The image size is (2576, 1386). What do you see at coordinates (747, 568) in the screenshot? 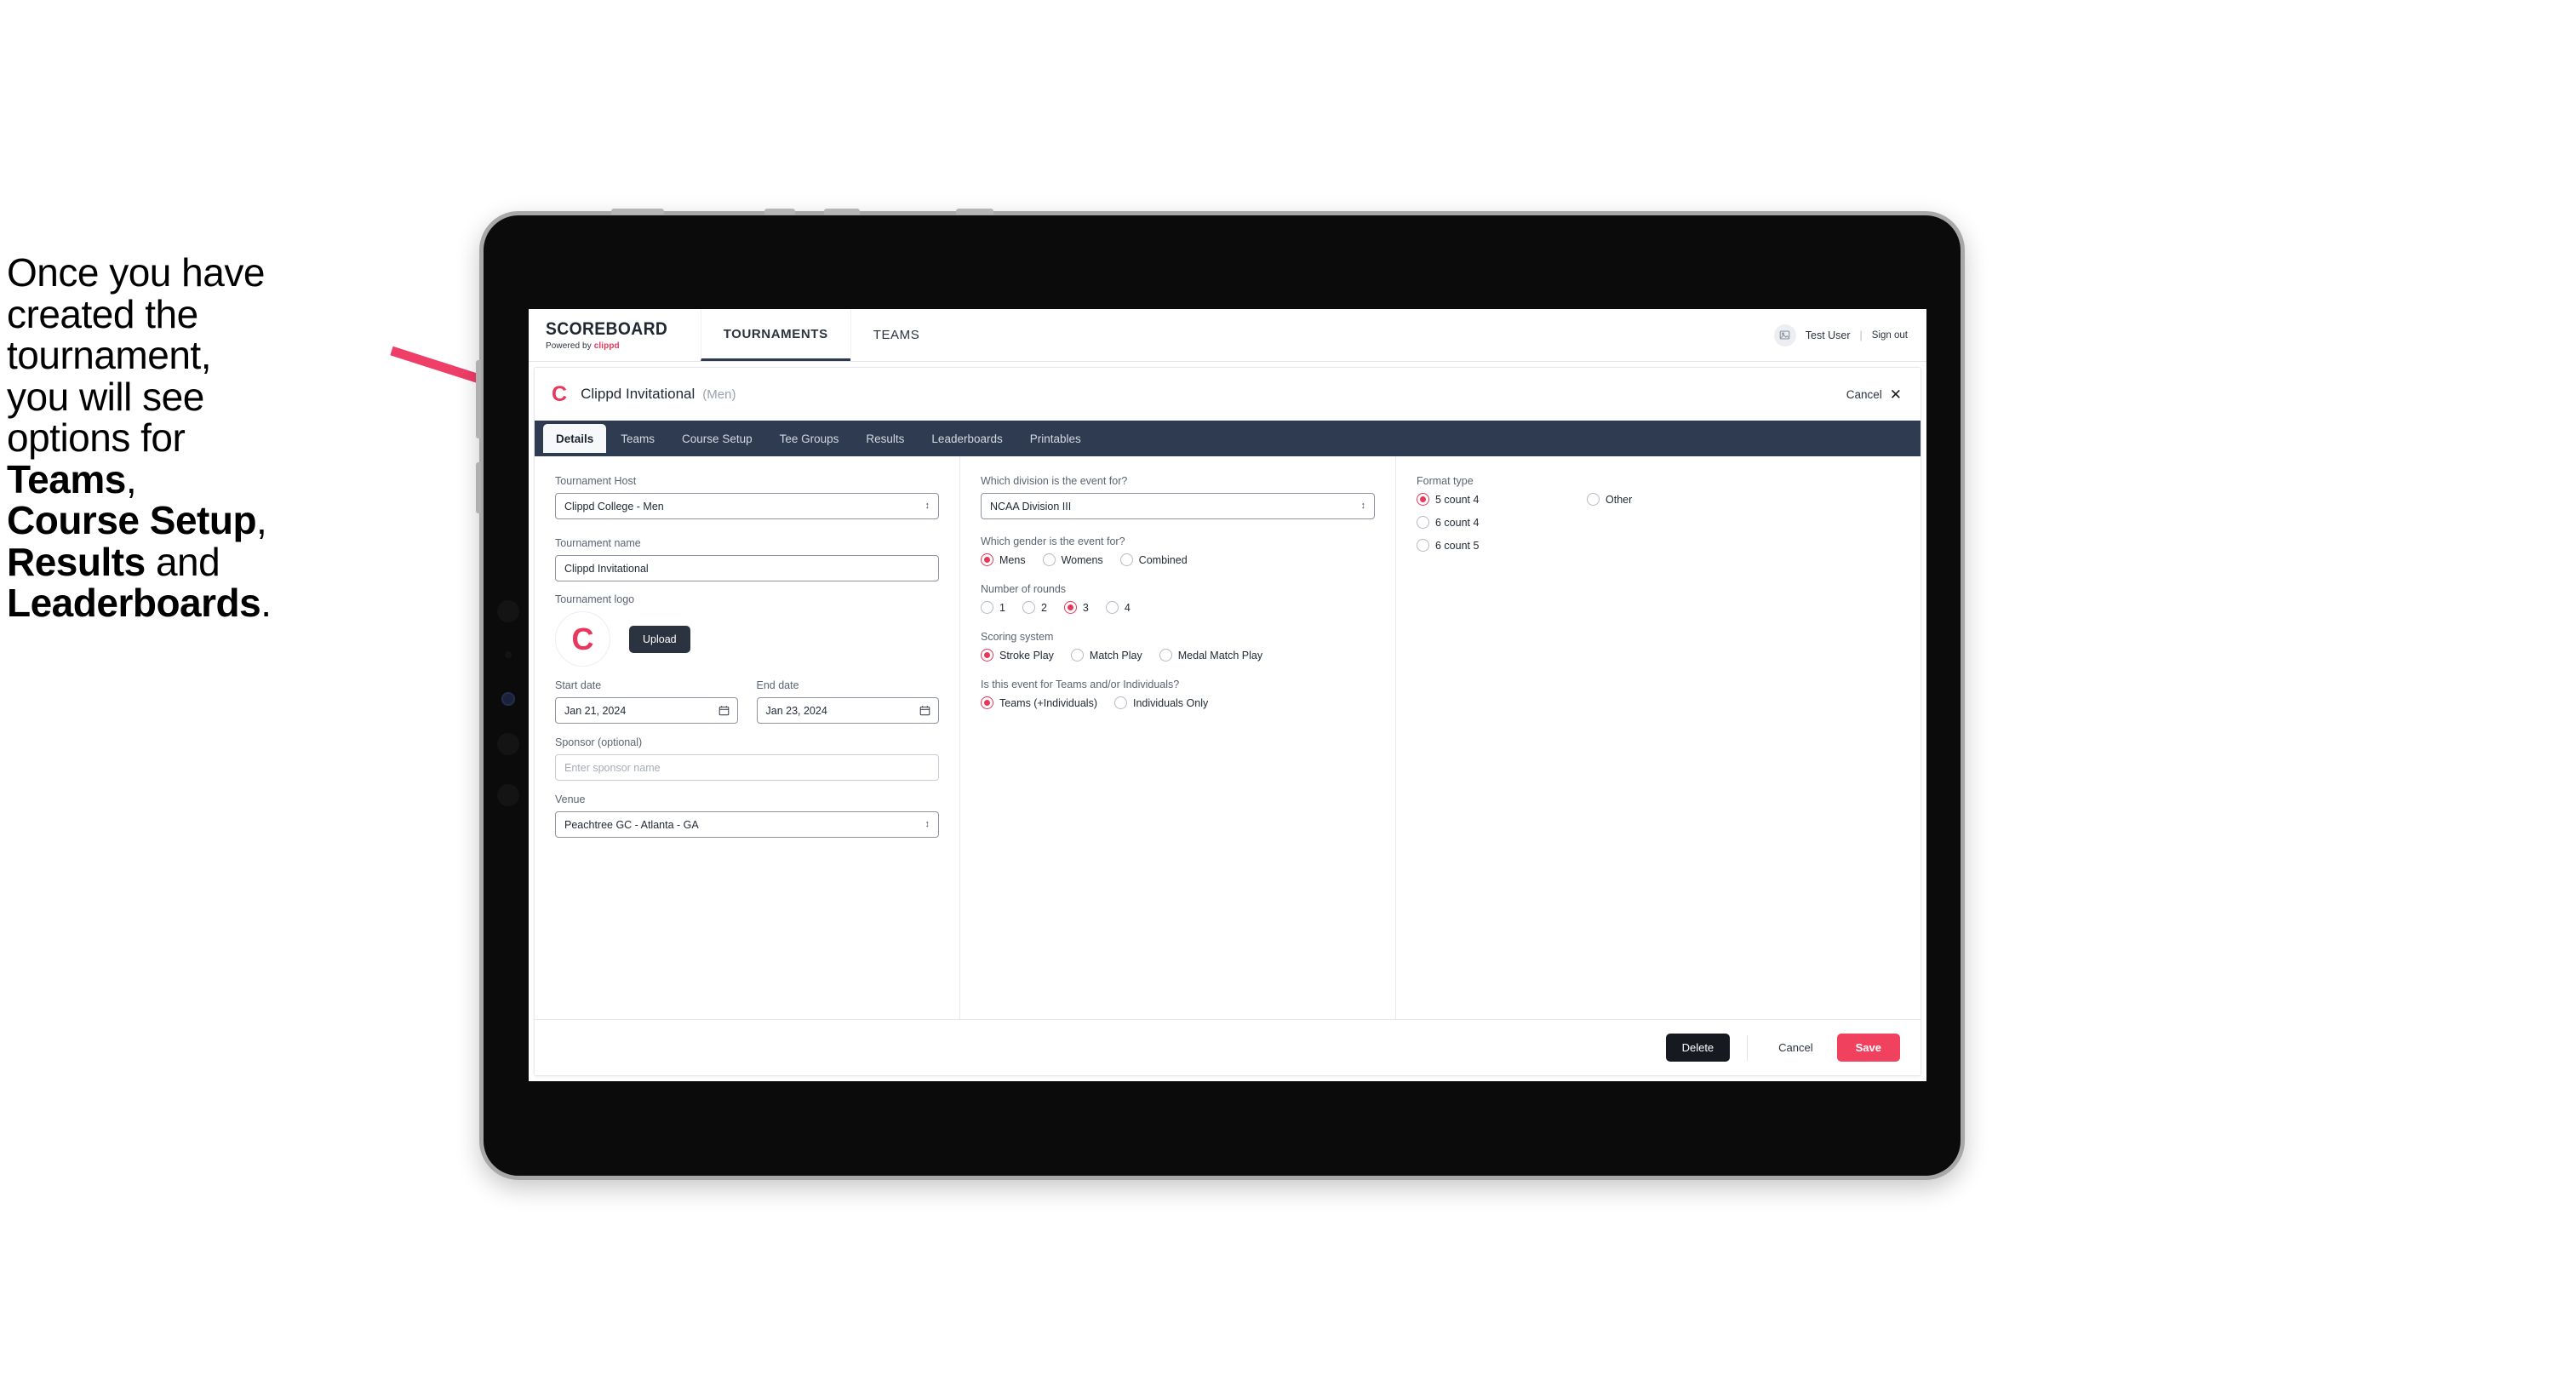
I see `tournament-name-input: Clippd Invitational` at bounding box center [747, 568].